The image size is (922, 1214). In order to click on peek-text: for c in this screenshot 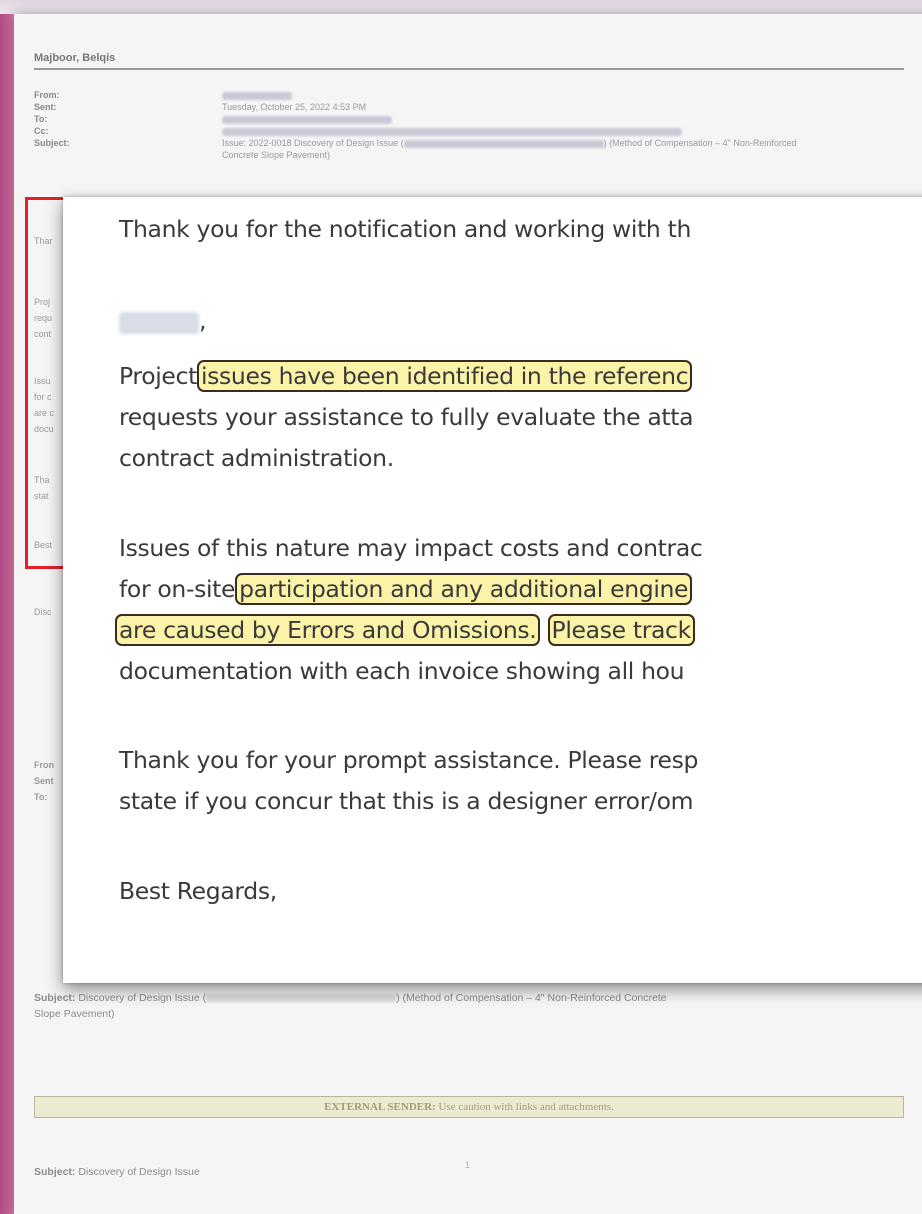, I will do `click(43, 397)`.